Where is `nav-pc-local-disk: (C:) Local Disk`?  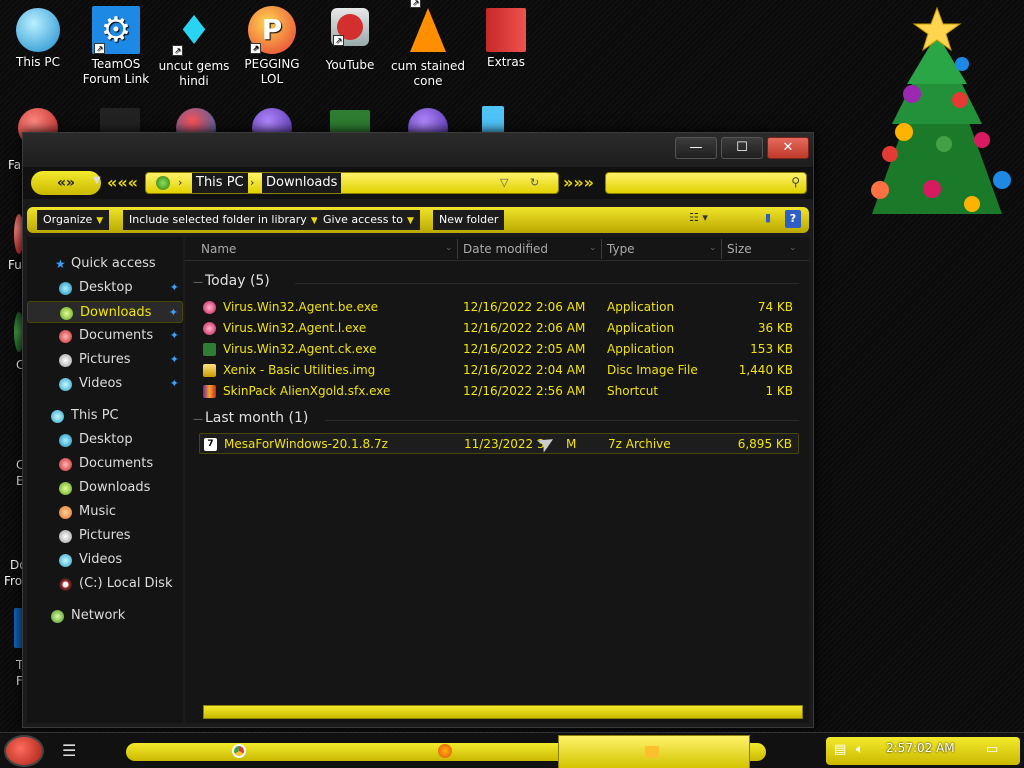
nav-pc-local-disk: (C:) Local Disk is located at coordinates (105, 584).